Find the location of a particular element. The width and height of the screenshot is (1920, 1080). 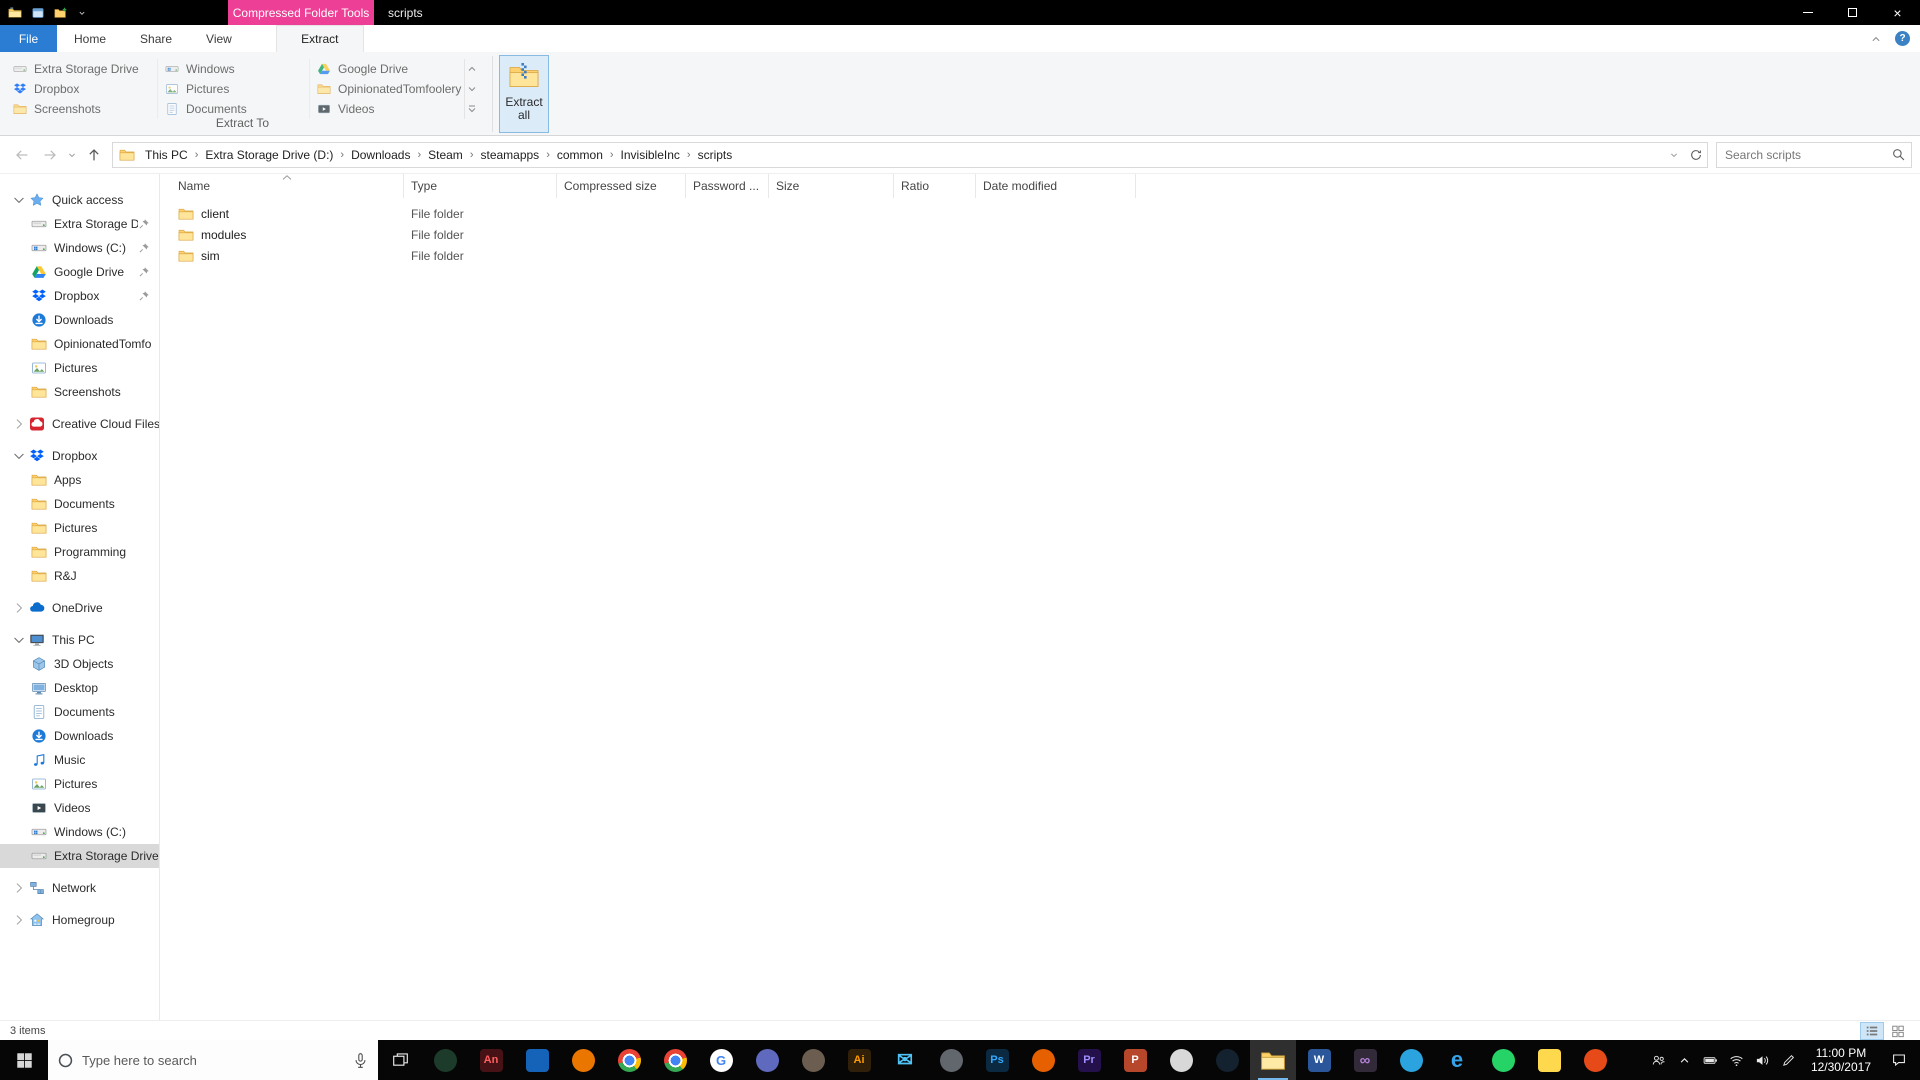

sidebar-item-this-pc: This PC is located at coordinates (79, 640).